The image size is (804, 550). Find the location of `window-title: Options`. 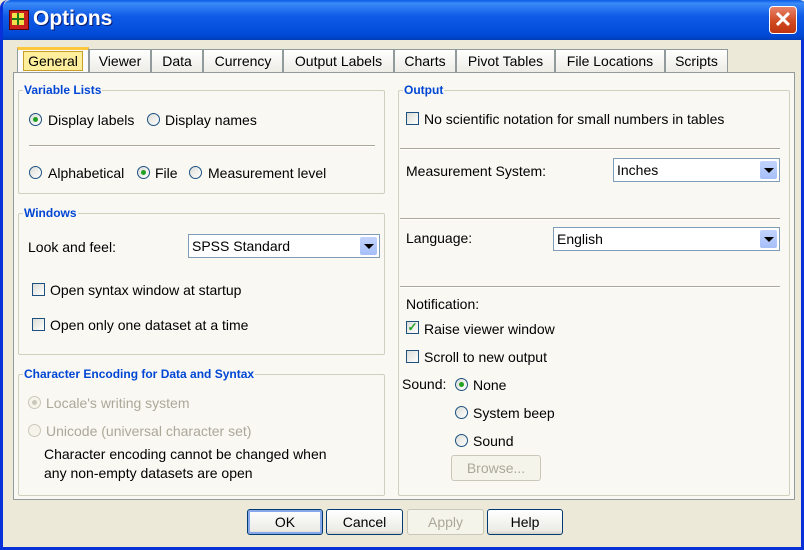

window-title: Options is located at coordinates (73, 18).